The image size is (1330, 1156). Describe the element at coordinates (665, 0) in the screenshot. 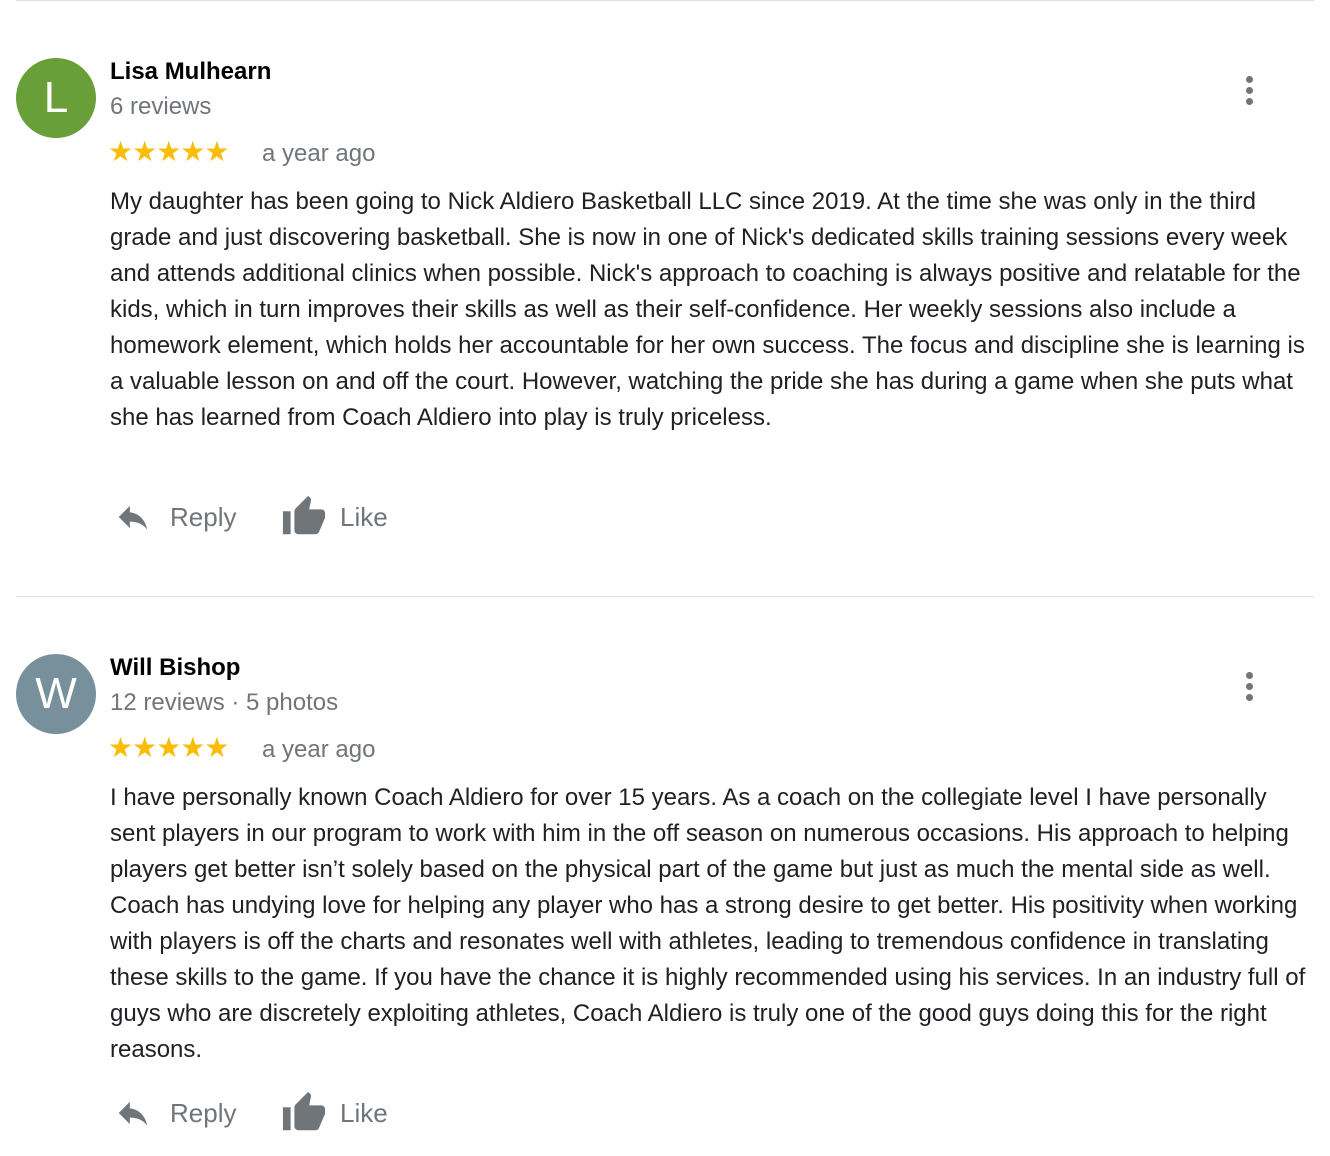

I see `top-divider` at that location.